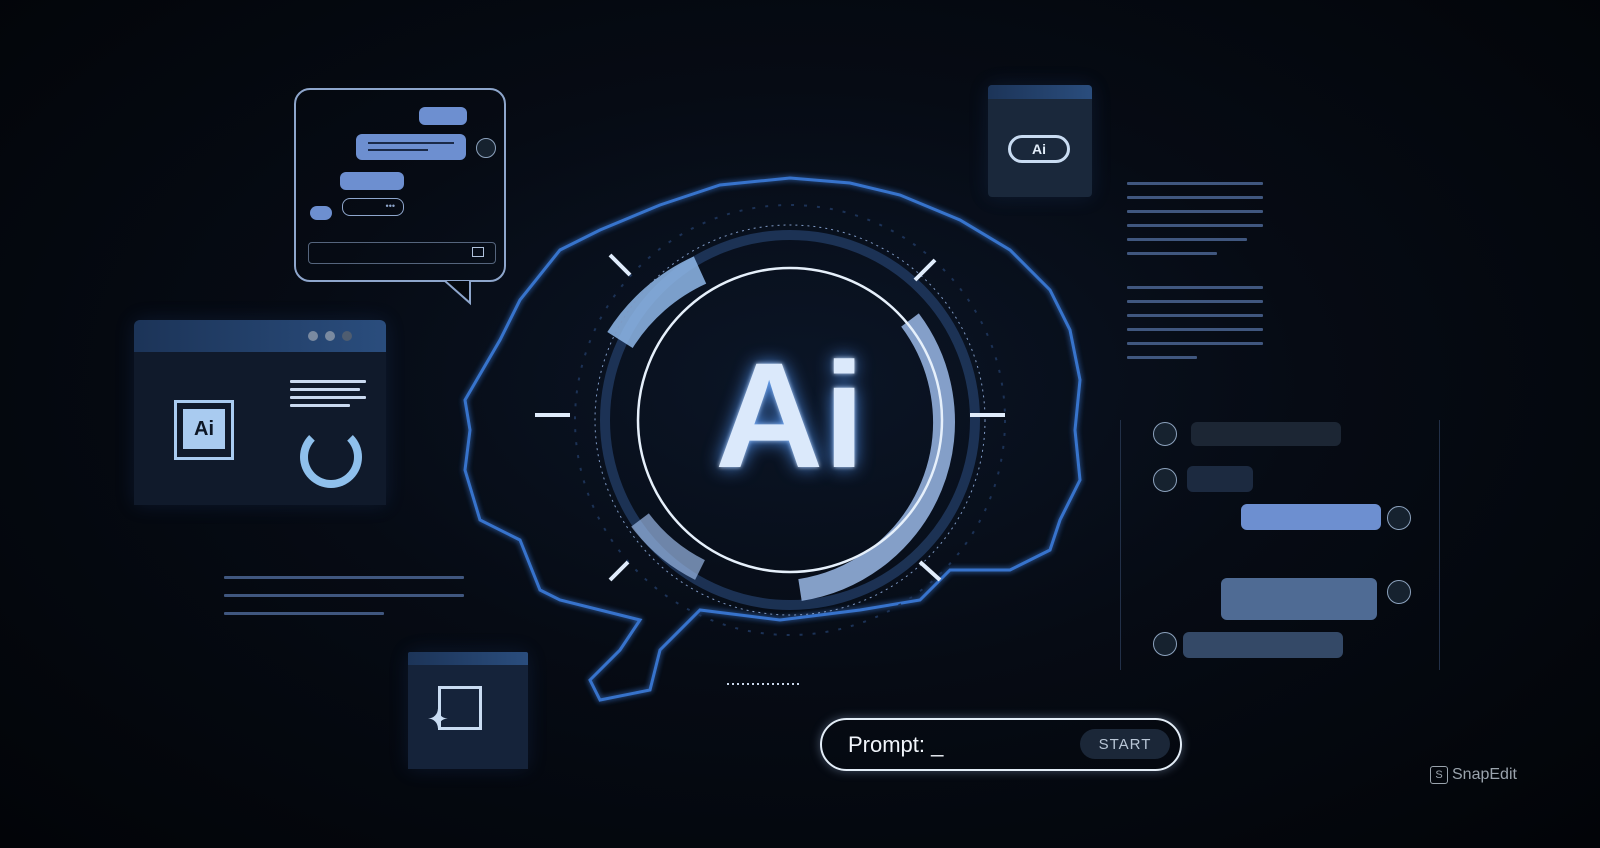  I want to click on chat-window: •••, so click(400, 185).